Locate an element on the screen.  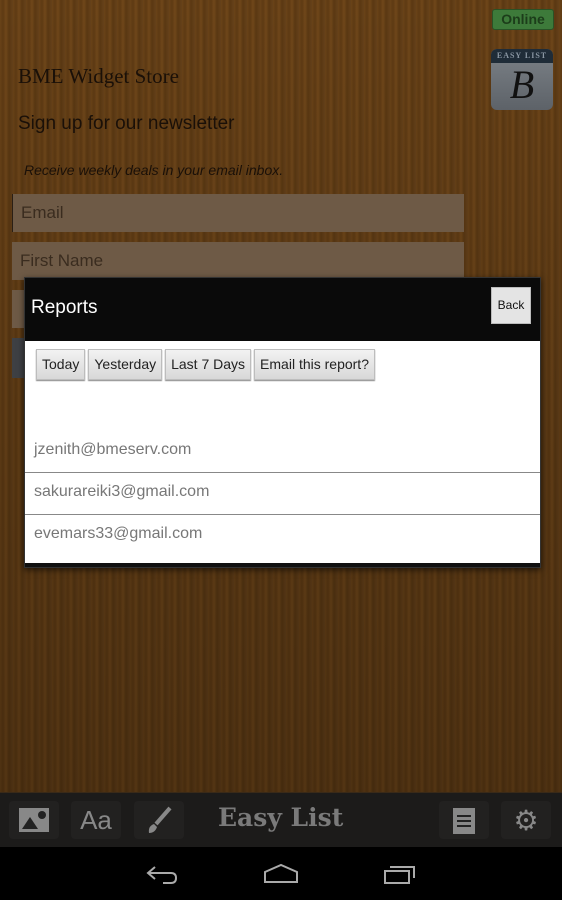
system-nav-bar is located at coordinates (281, 873).